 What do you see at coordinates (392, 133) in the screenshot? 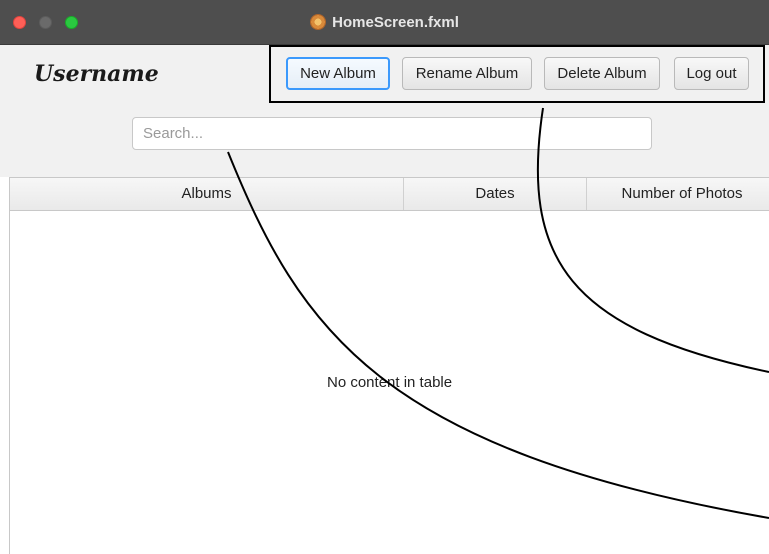
I see `search-input` at bounding box center [392, 133].